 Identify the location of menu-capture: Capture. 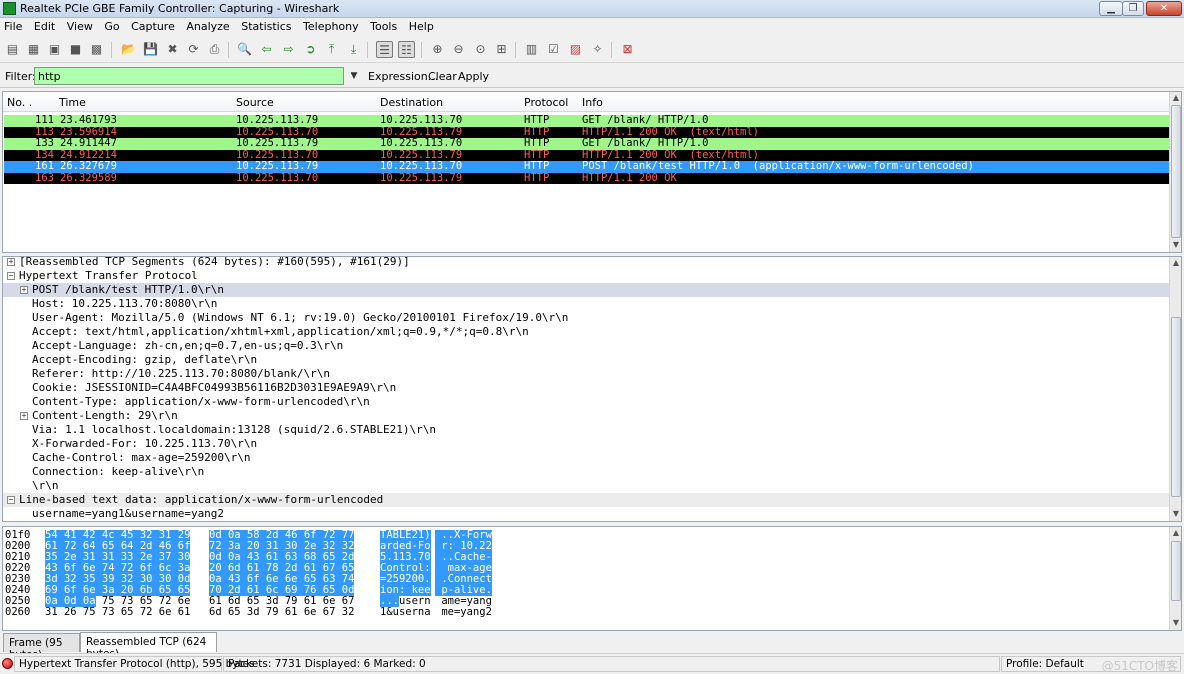
(153, 25).